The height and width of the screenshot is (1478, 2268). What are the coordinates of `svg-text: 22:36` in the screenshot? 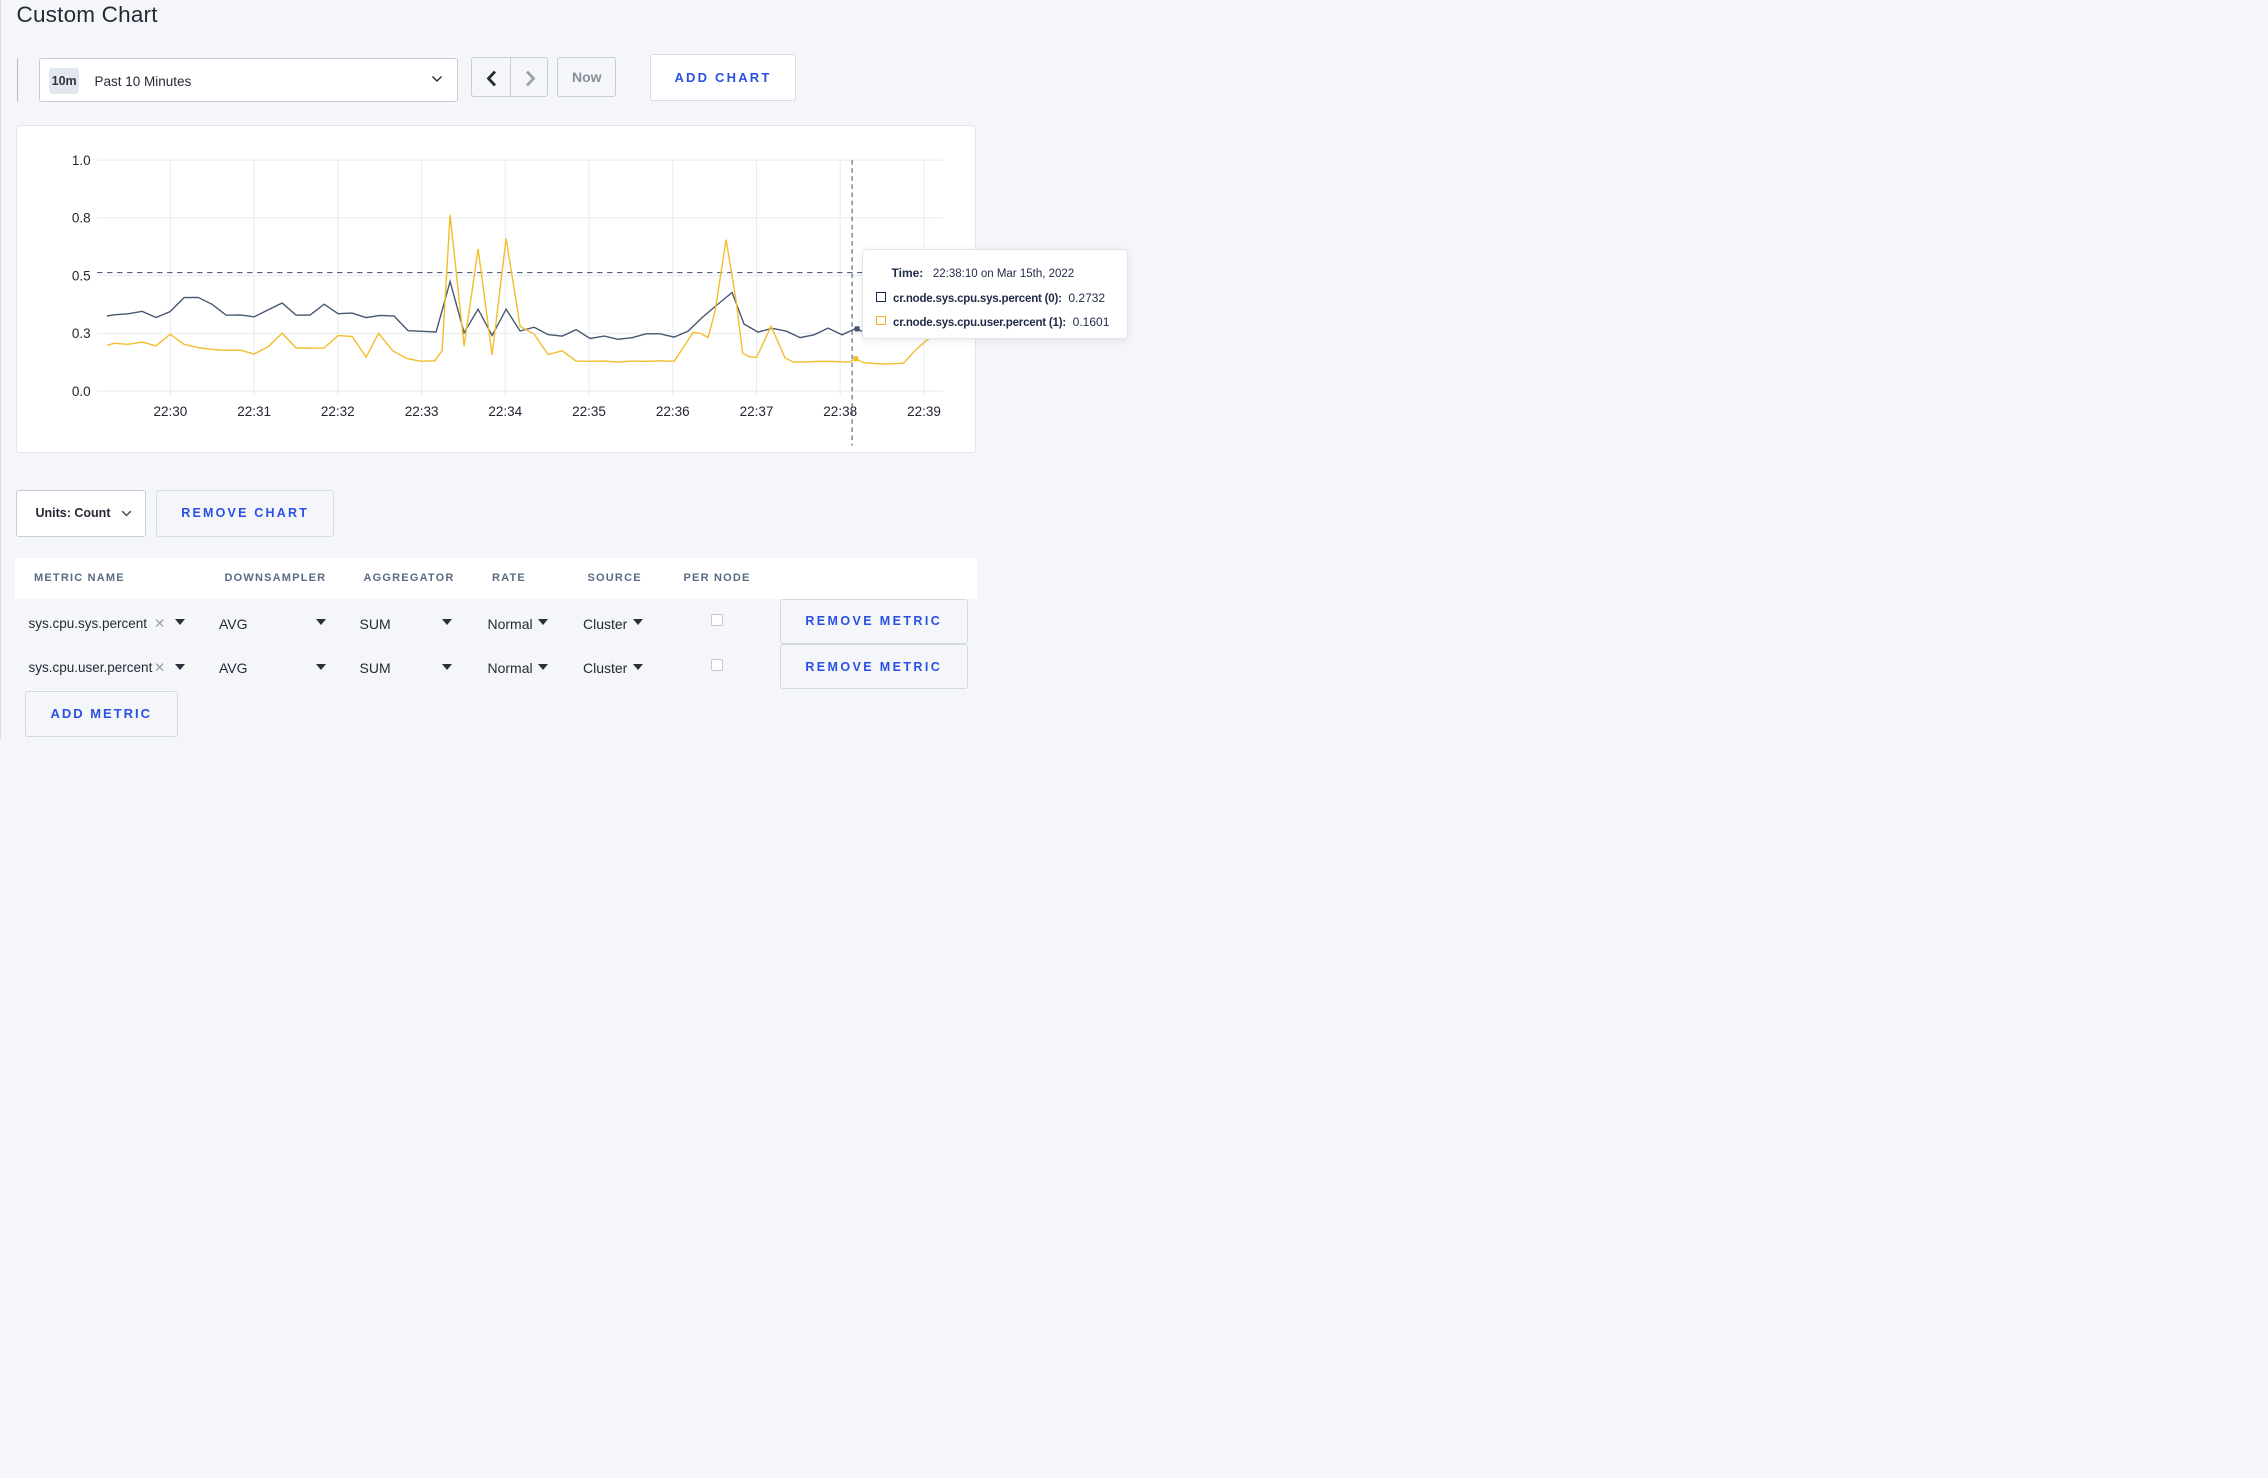 It's located at (673, 411).